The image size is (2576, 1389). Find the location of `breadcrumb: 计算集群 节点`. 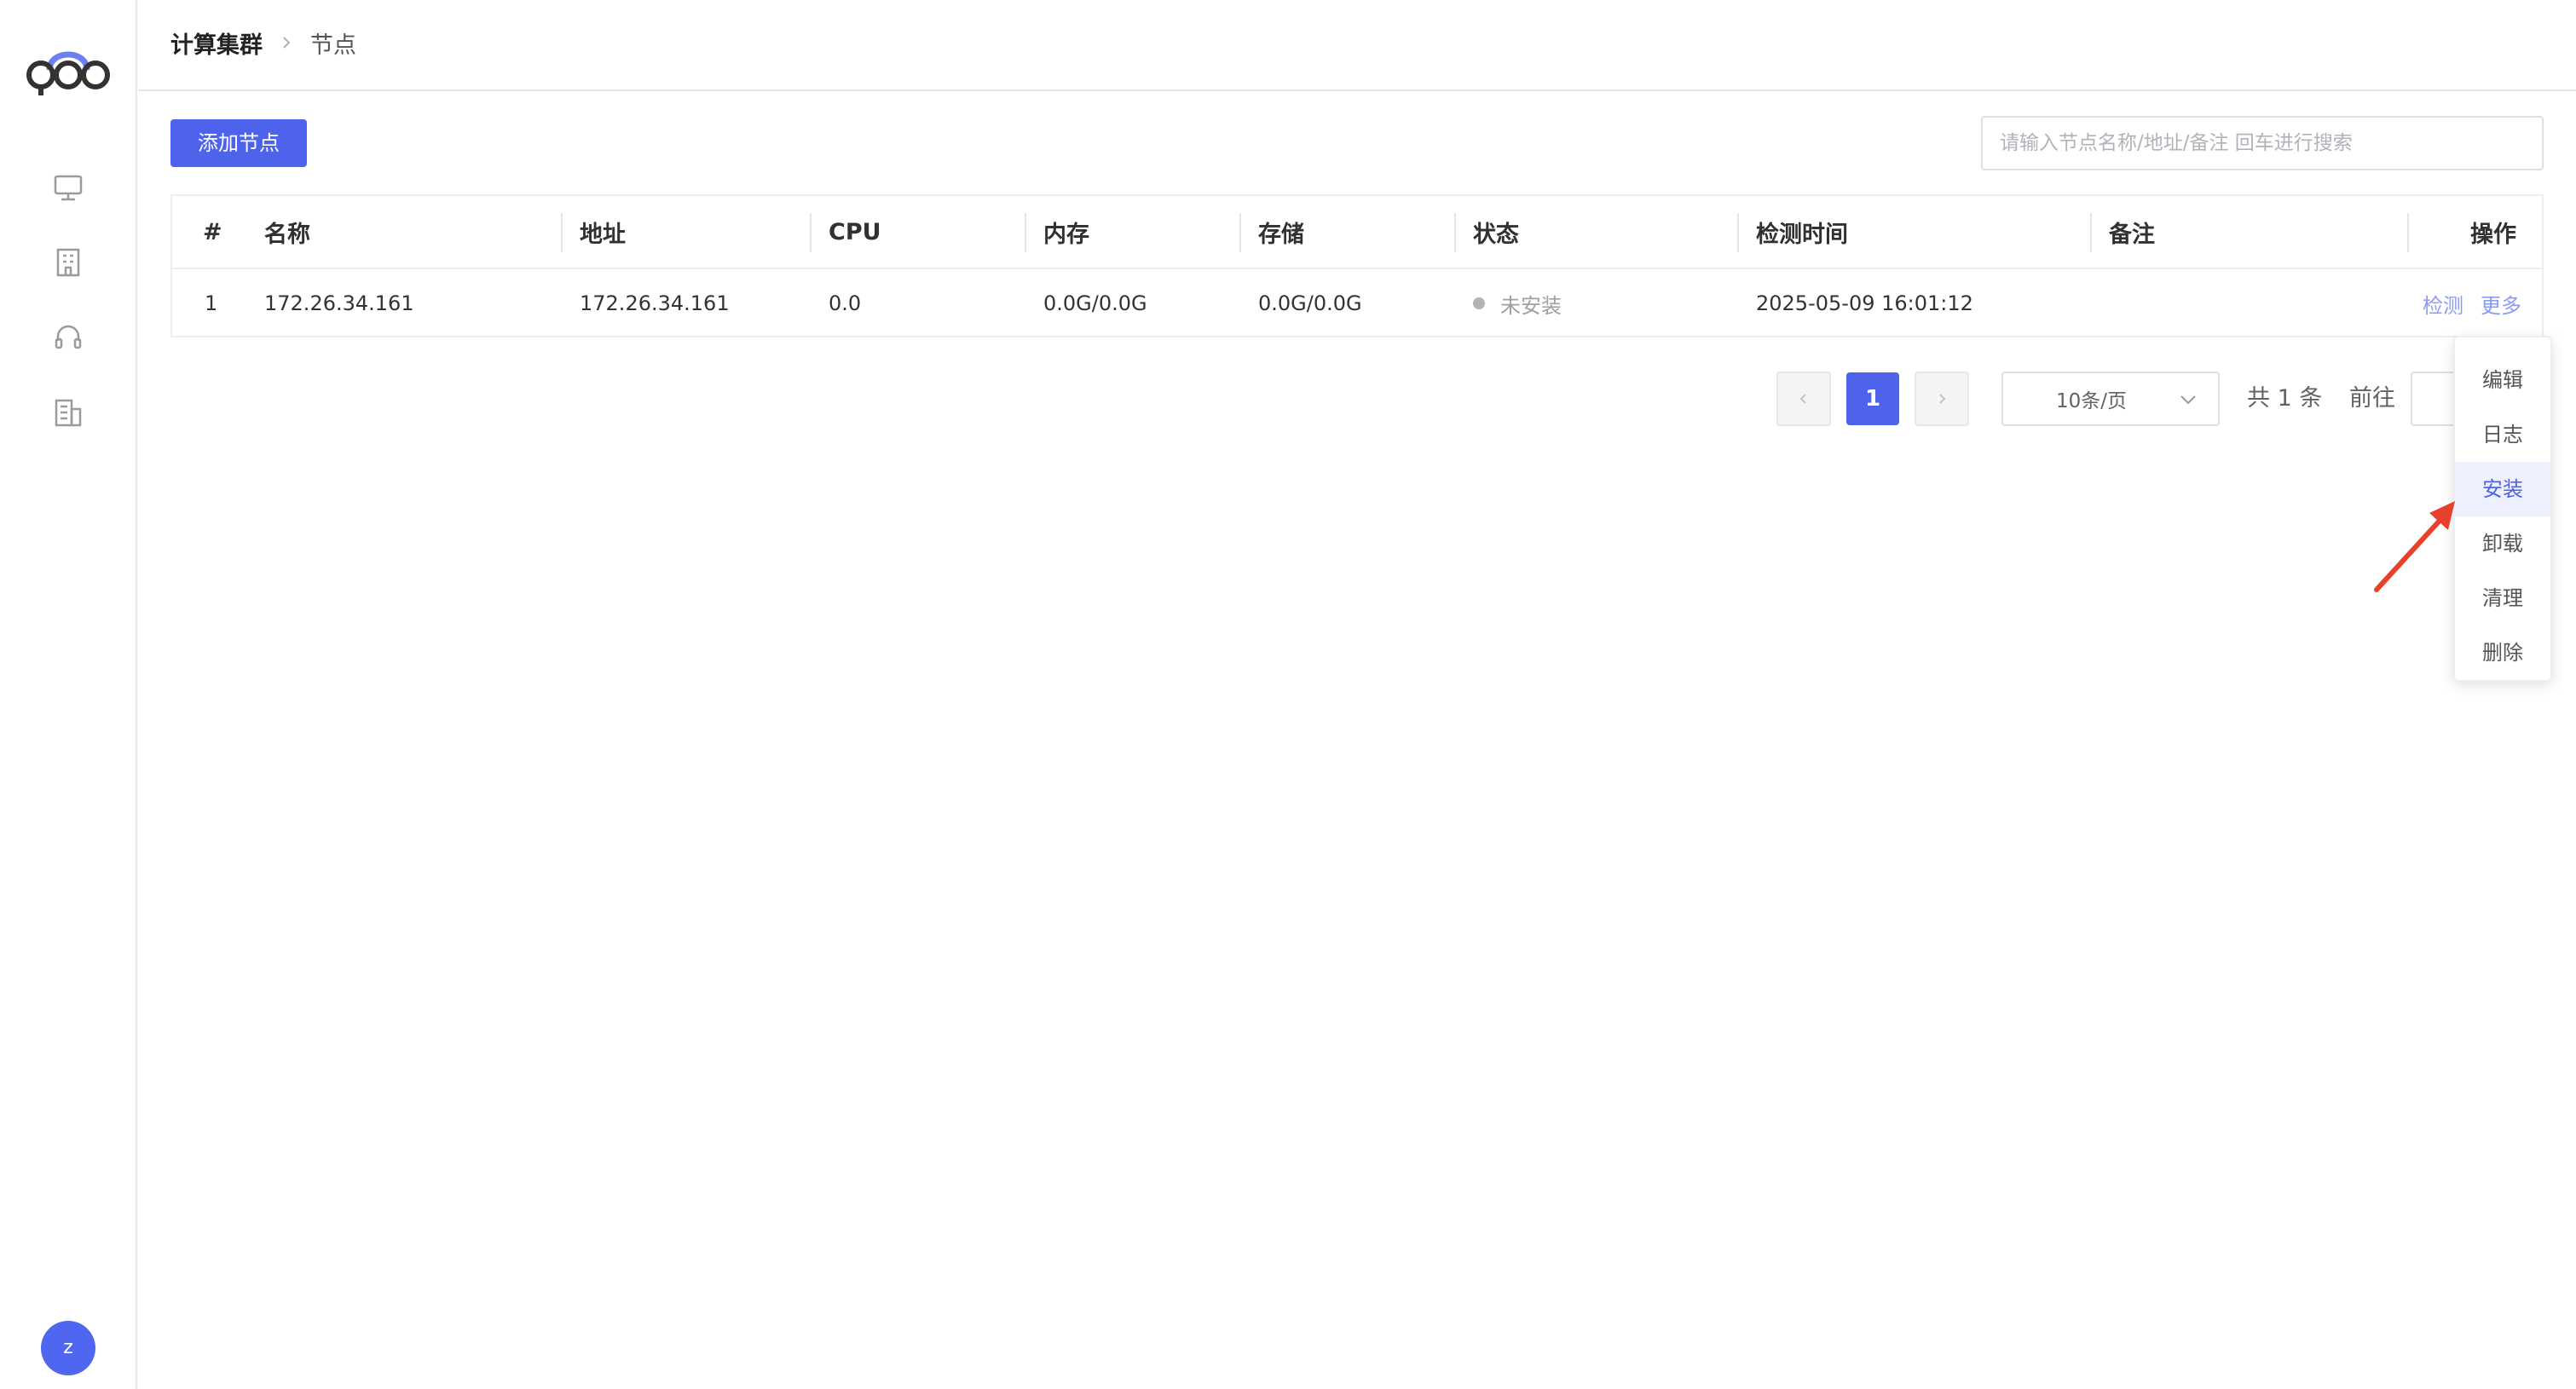

breadcrumb: 计算集群 节点 is located at coordinates (263, 43).